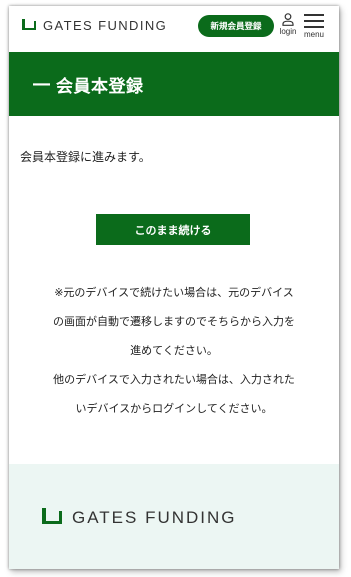  I want to click on login-button: login, so click(288, 24).